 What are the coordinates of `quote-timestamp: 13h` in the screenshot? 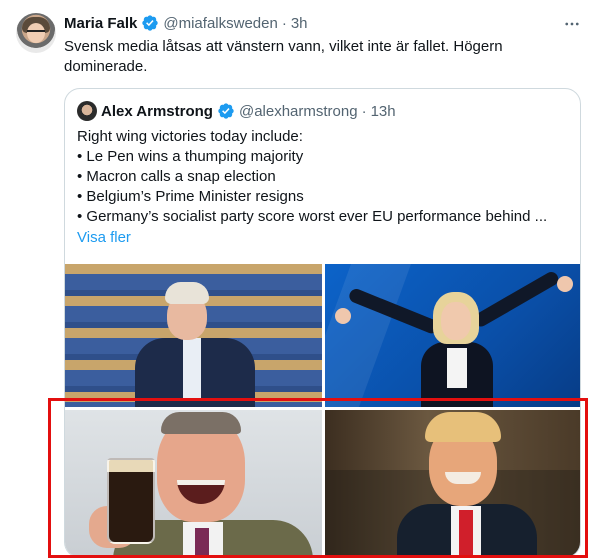 It's located at (383, 111).